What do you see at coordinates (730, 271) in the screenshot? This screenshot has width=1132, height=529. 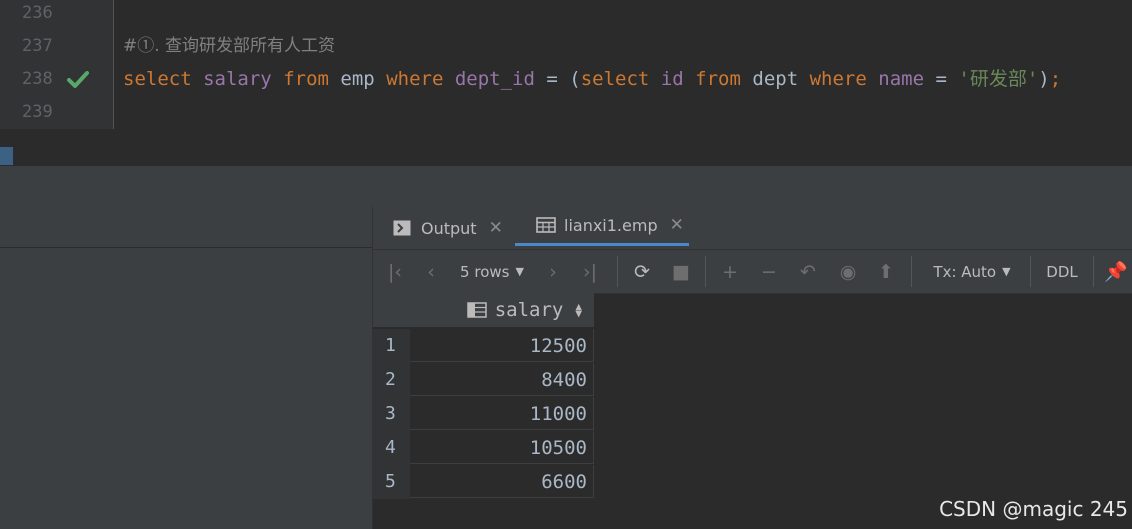 I see `add-row-icon: +` at bounding box center [730, 271].